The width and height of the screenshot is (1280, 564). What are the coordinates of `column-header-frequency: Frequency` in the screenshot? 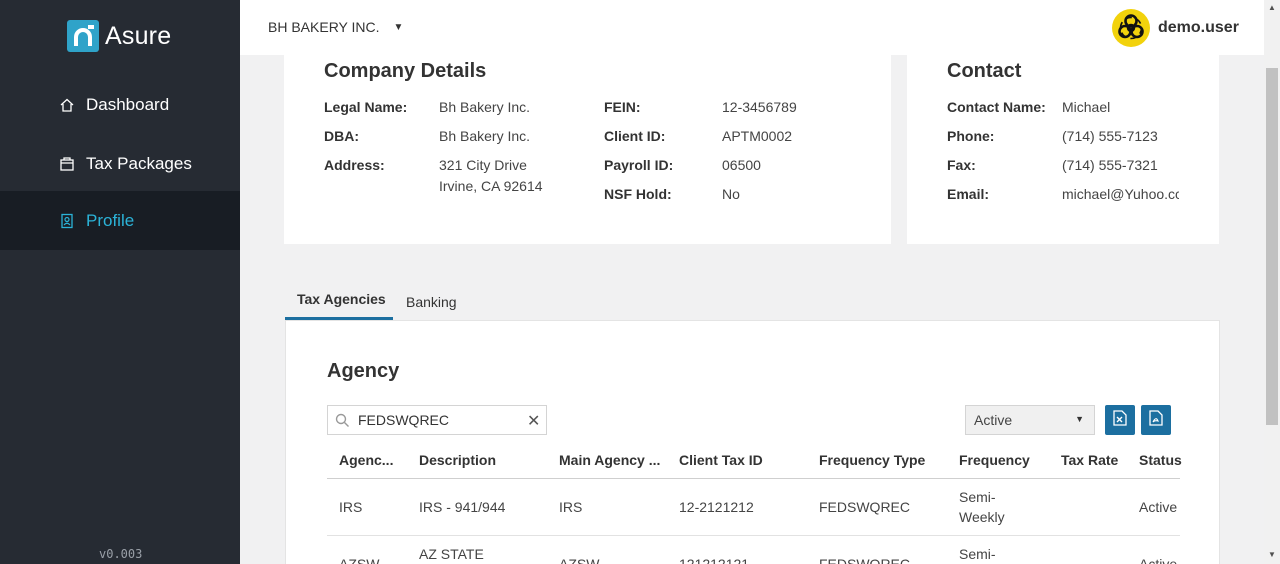 It's located at (994, 460).